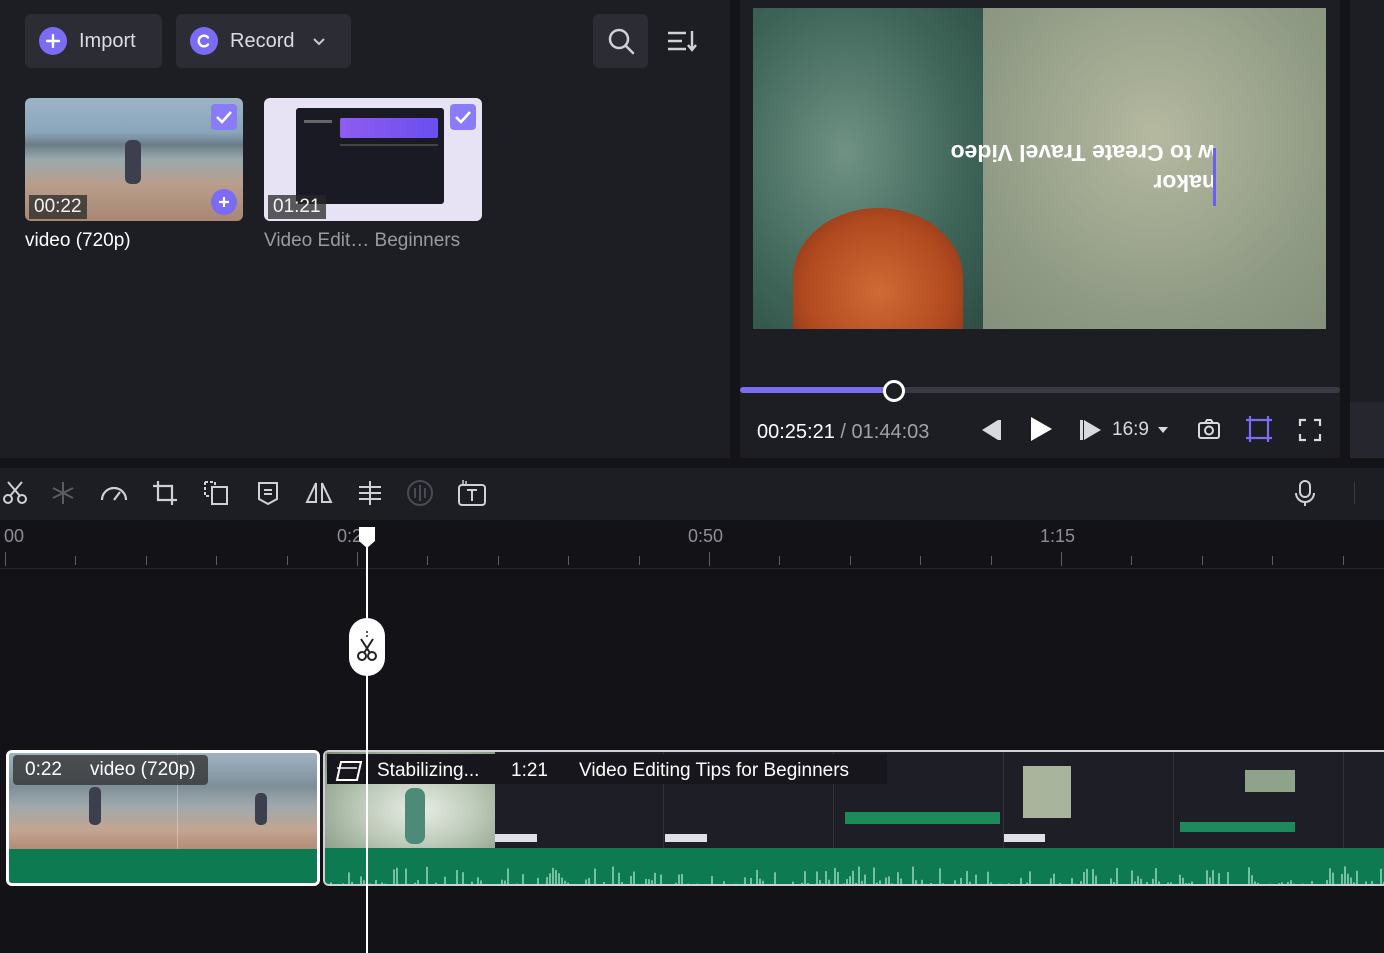 This screenshot has width=1384, height=953. I want to click on add-to-timeline-icon, so click(224, 202).